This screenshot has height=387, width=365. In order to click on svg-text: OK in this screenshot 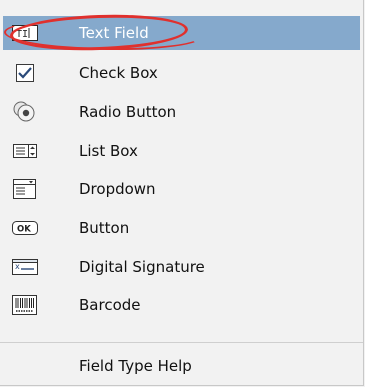, I will do `click(24, 230)`.